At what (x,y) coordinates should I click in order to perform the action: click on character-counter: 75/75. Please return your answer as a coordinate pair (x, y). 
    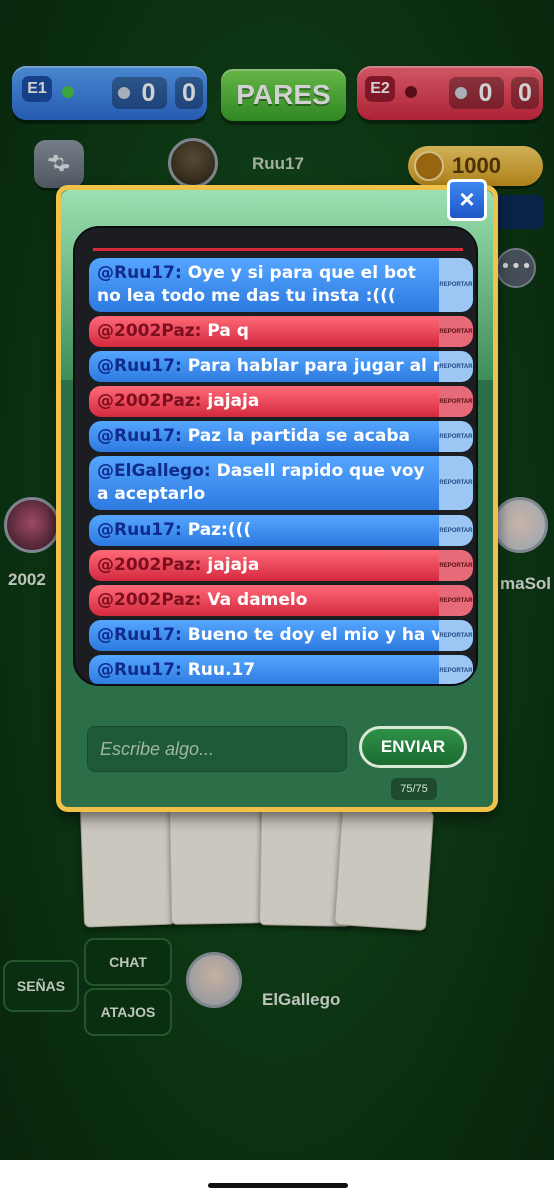
    Looking at the image, I should click on (414, 789).